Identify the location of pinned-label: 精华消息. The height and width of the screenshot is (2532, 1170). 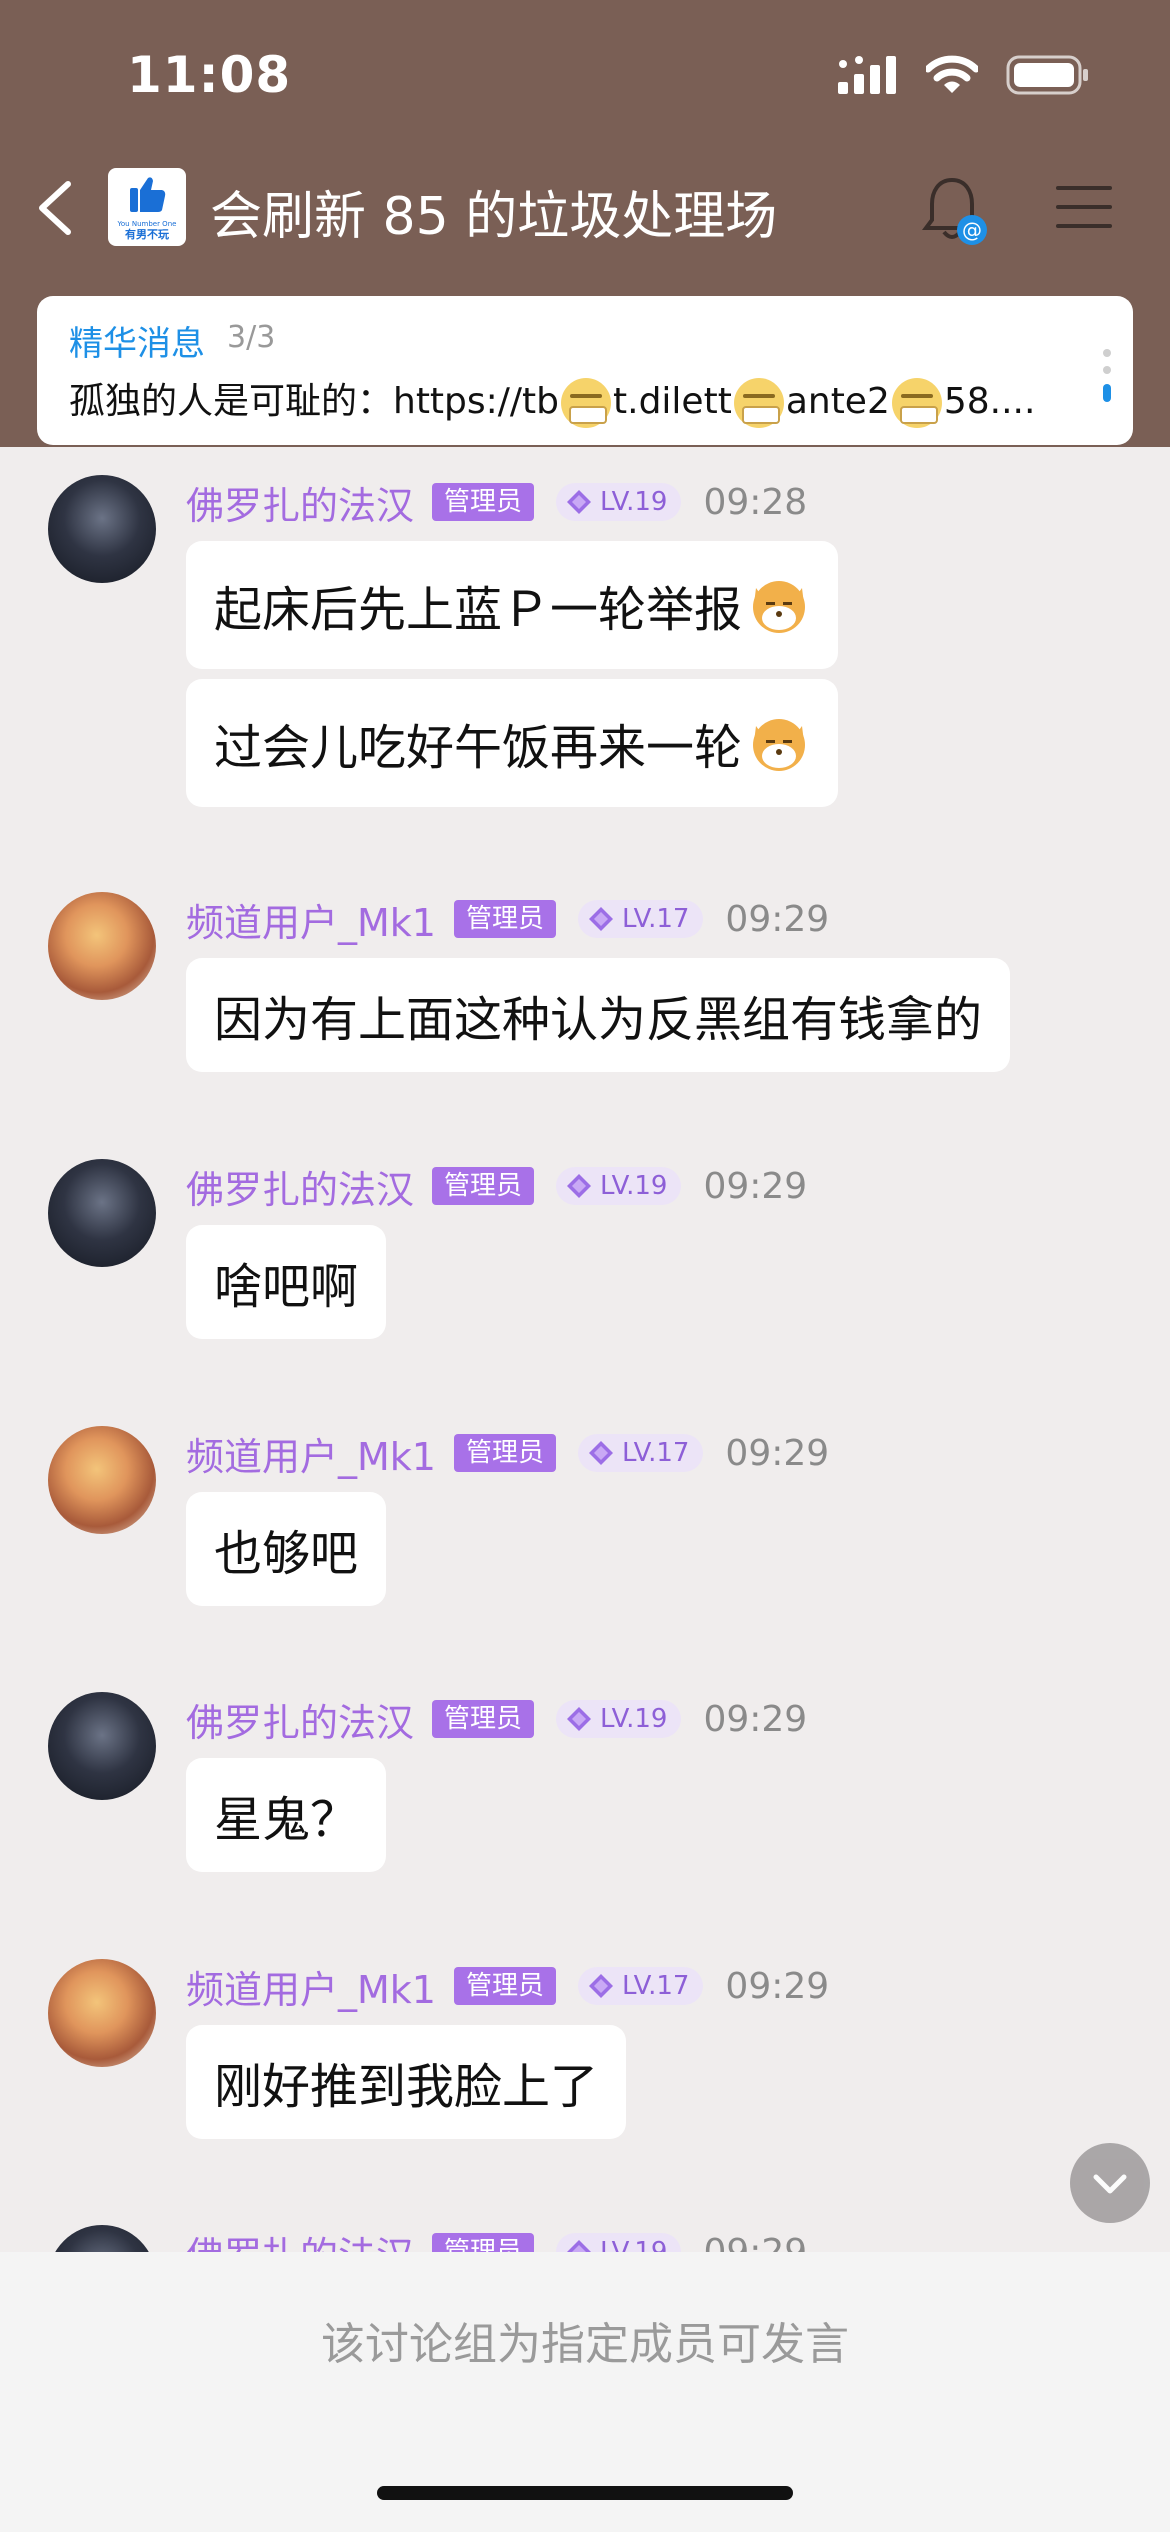
(137, 344).